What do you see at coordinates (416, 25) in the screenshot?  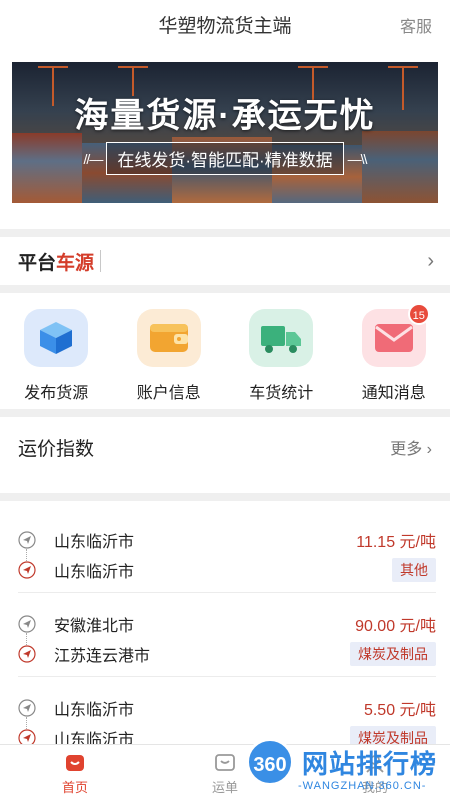 I see `customer-service-button: 客服` at bounding box center [416, 25].